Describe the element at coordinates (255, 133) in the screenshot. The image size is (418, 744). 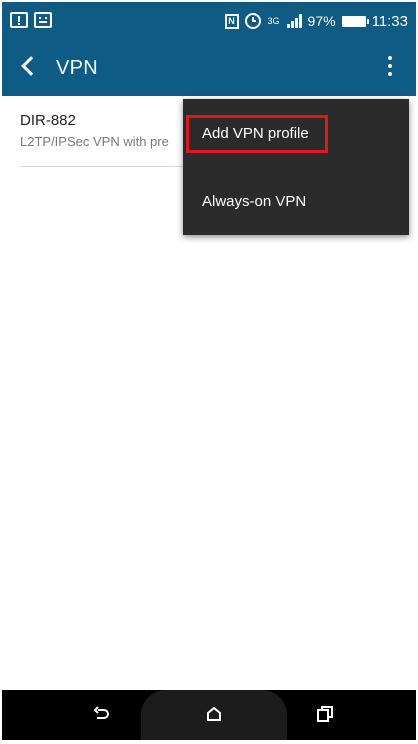
I see `menu-item-label: Add VPN profile` at that location.